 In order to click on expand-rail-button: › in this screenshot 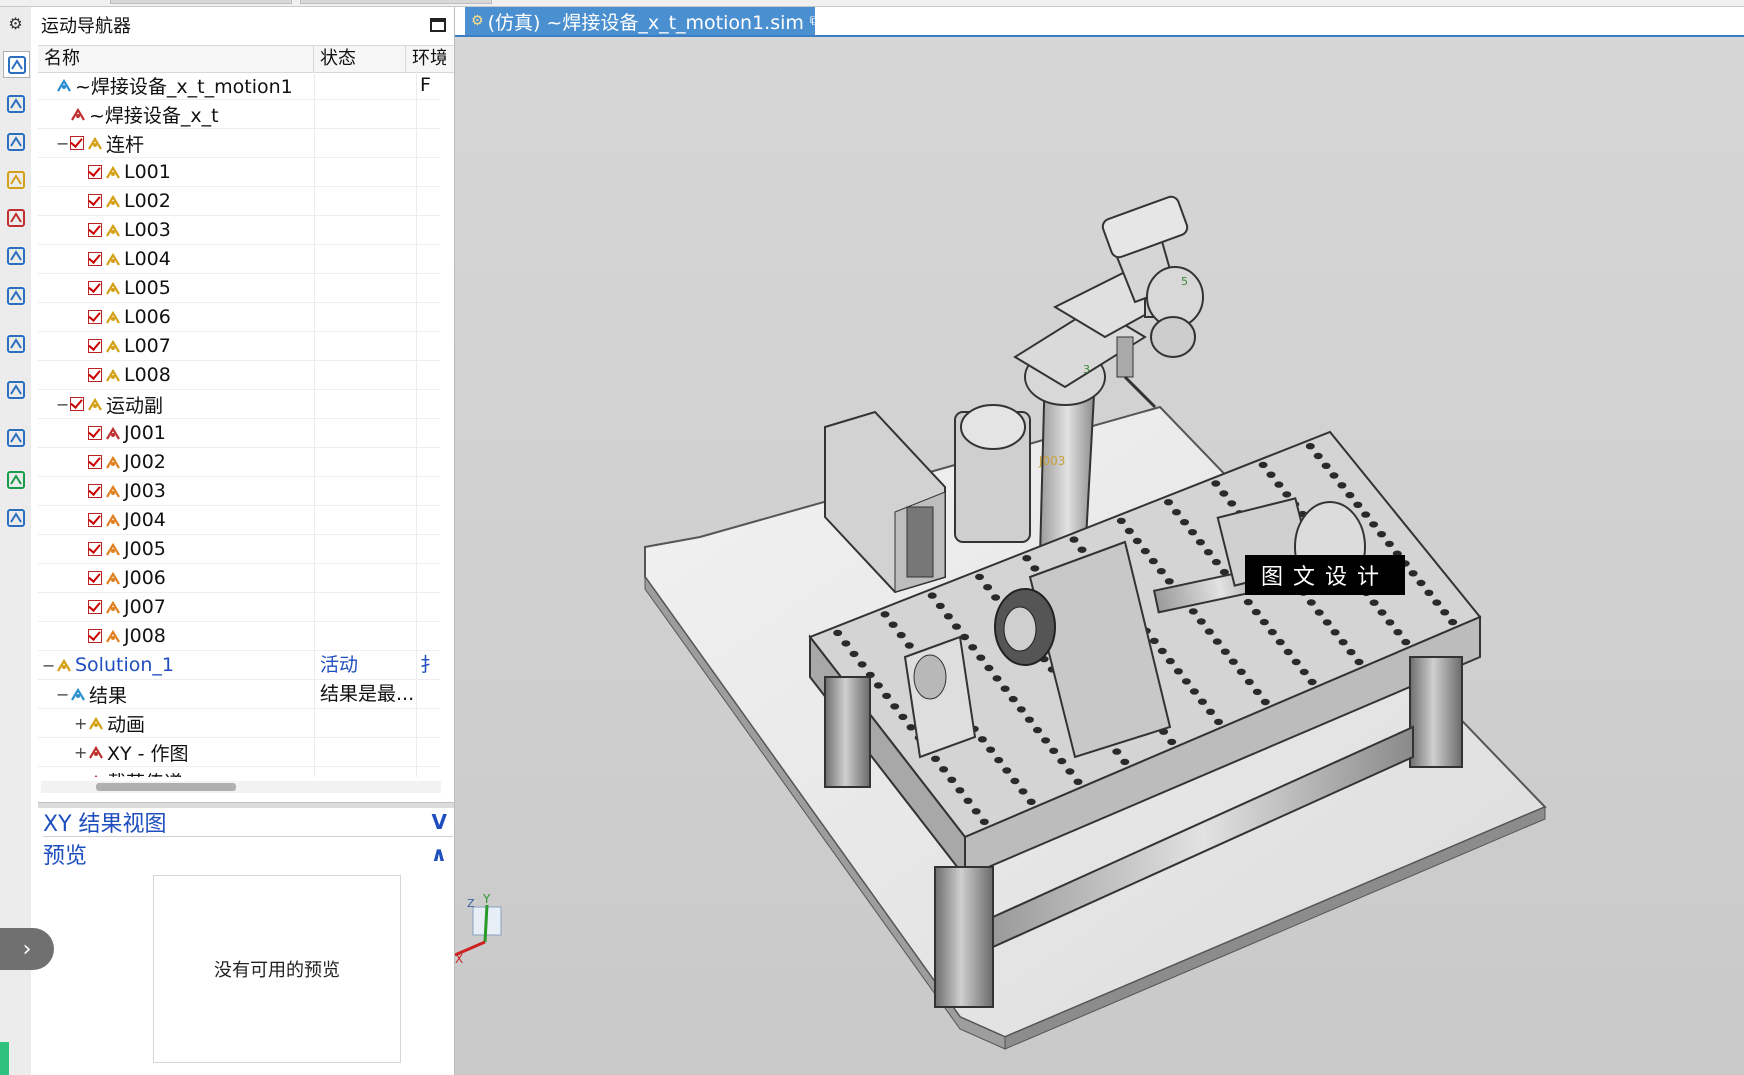, I will do `click(27, 949)`.